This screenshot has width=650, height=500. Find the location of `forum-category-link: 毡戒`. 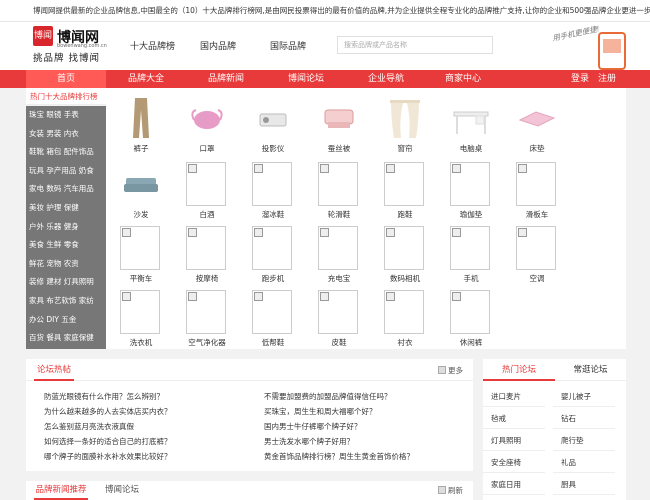

forum-category-link: 毡戒 is located at coordinates (514, 419).